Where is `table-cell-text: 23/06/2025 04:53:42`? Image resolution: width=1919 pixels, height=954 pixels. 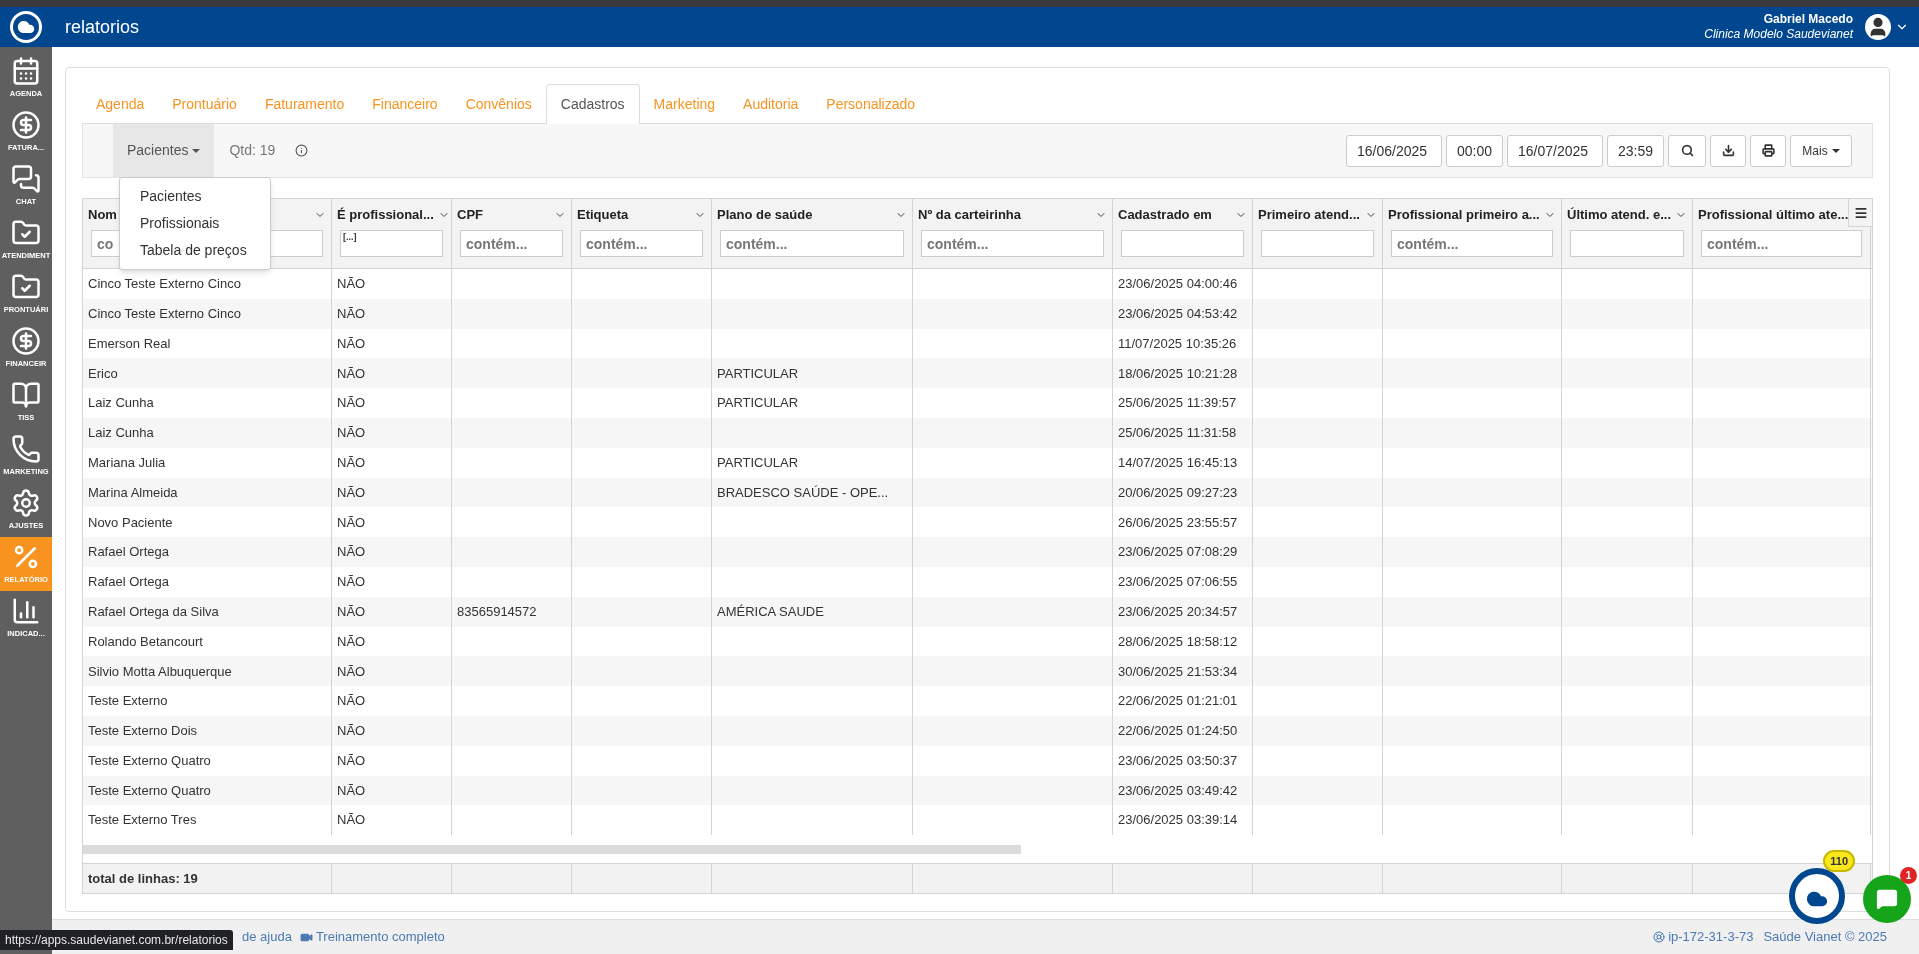 table-cell-text: 23/06/2025 04:53:42 is located at coordinates (1178, 313).